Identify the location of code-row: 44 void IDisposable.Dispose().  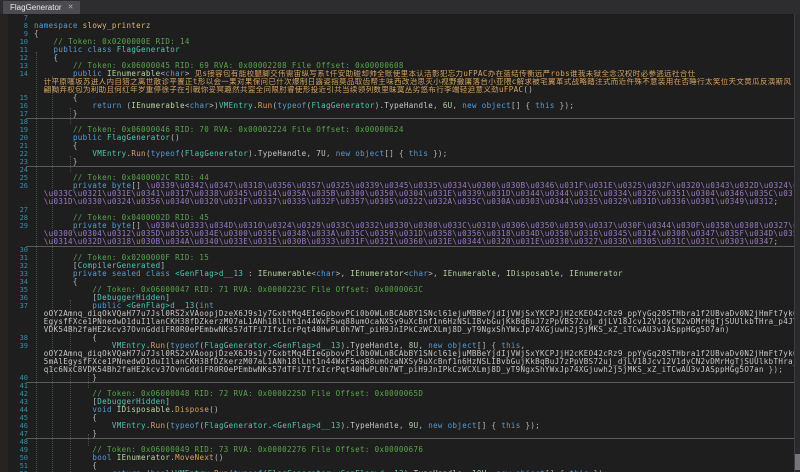
(397, 410).